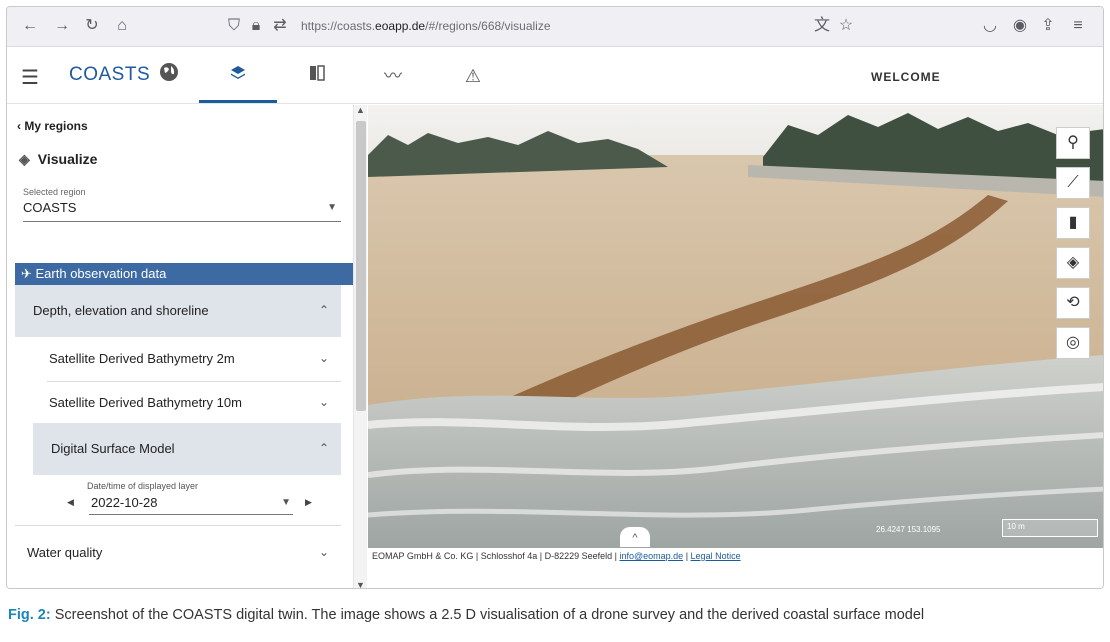 This screenshot has height=642, width=1110. Describe the element at coordinates (92, 26) in the screenshot. I see `reload-icon: ↻` at that location.